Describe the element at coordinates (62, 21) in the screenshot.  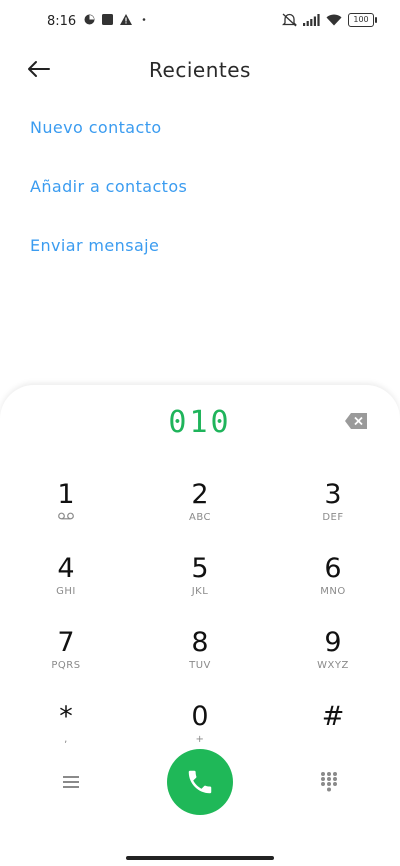
I see `status-time: 8:16` at that location.